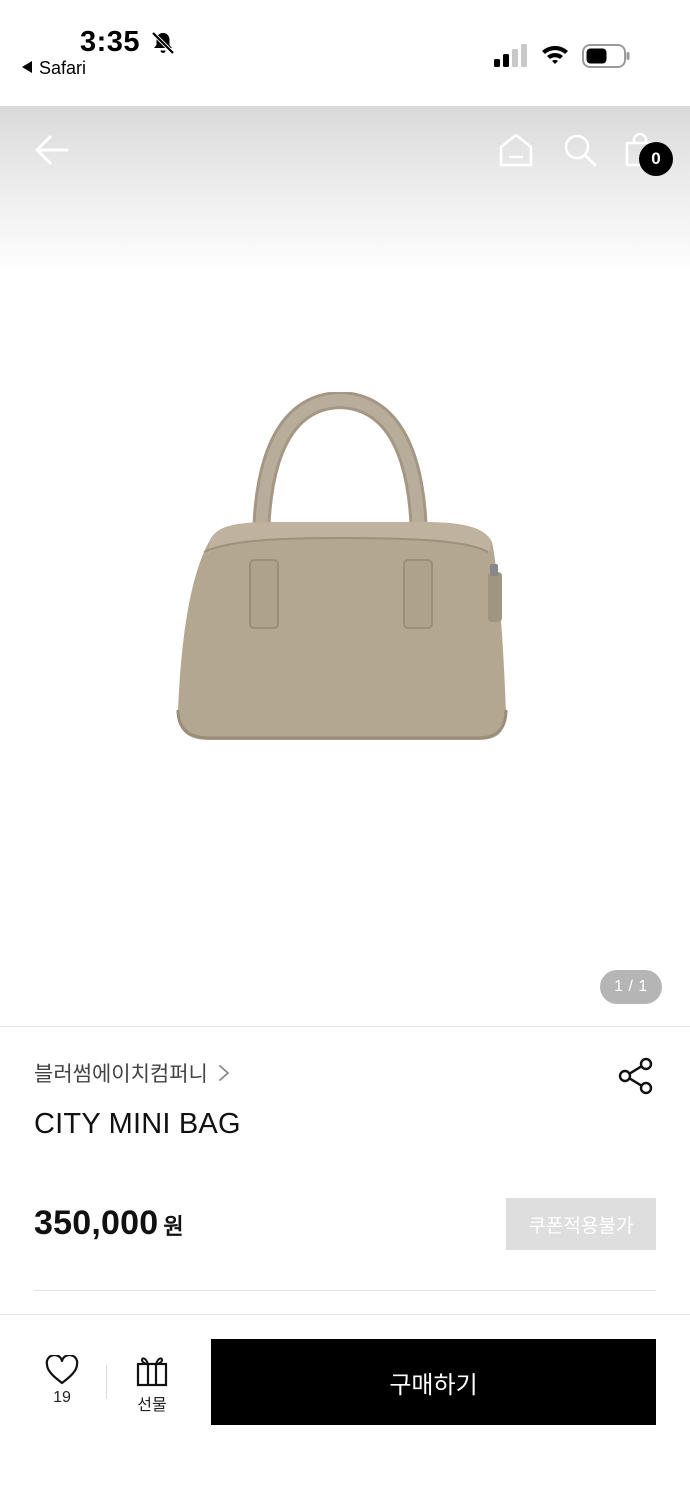 The image size is (690, 1500). What do you see at coordinates (27, 67) in the screenshot?
I see `back-triangle-icon` at bounding box center [27, 67].